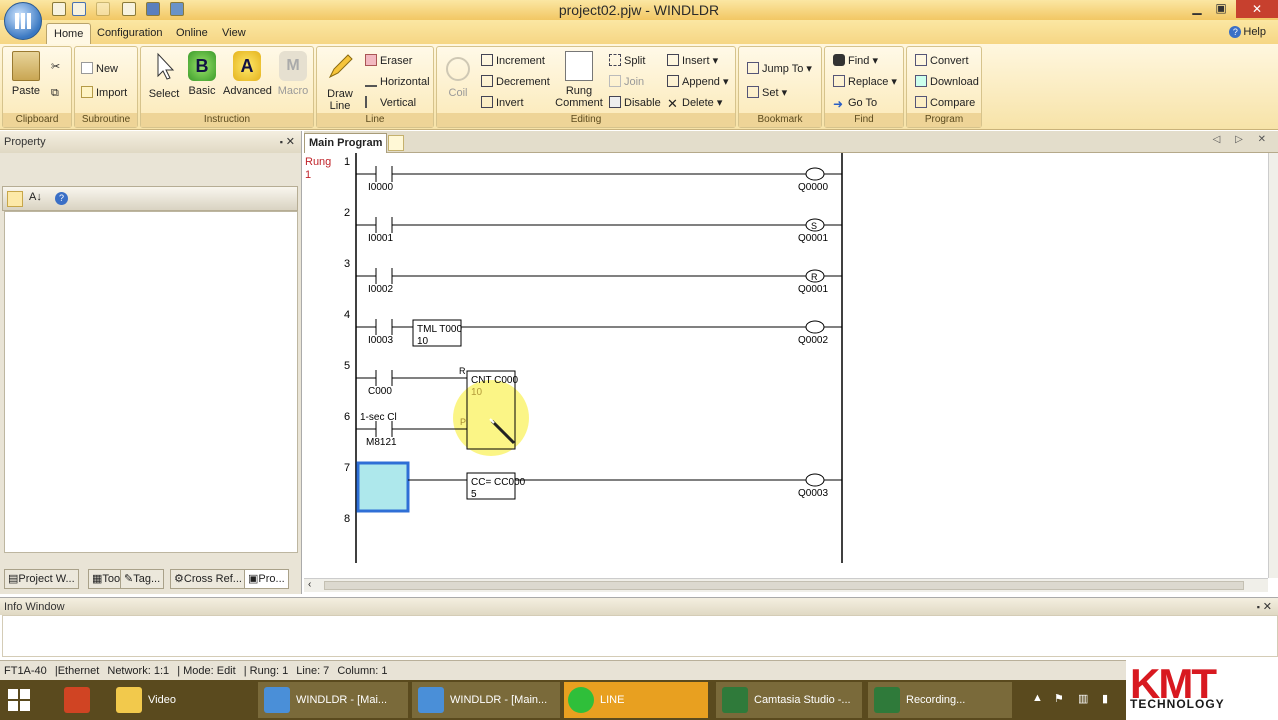 Image resolution: width=1278 pixels, height=720 pixels. Describe the element at coordinates (290, 142) in the screenshot. I see `panel-close-icon: ✕` at that location.